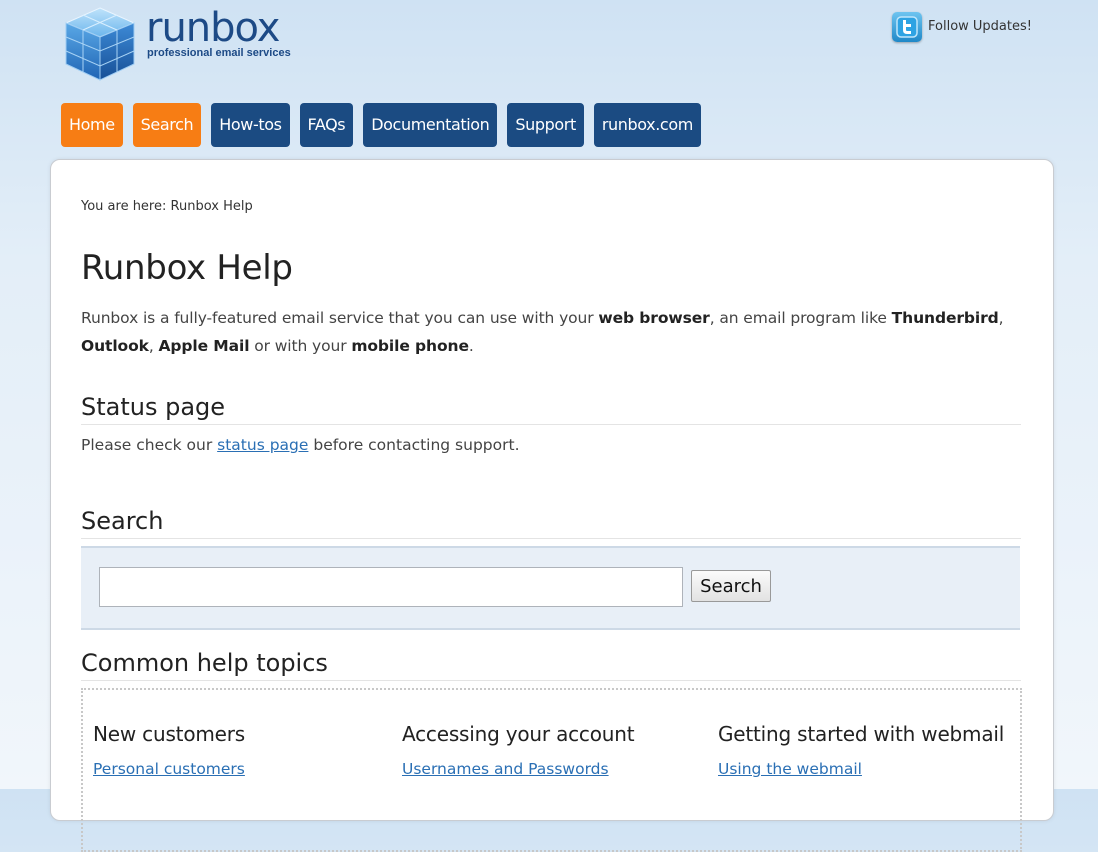  I want to click on search-input, so click(391, 587).